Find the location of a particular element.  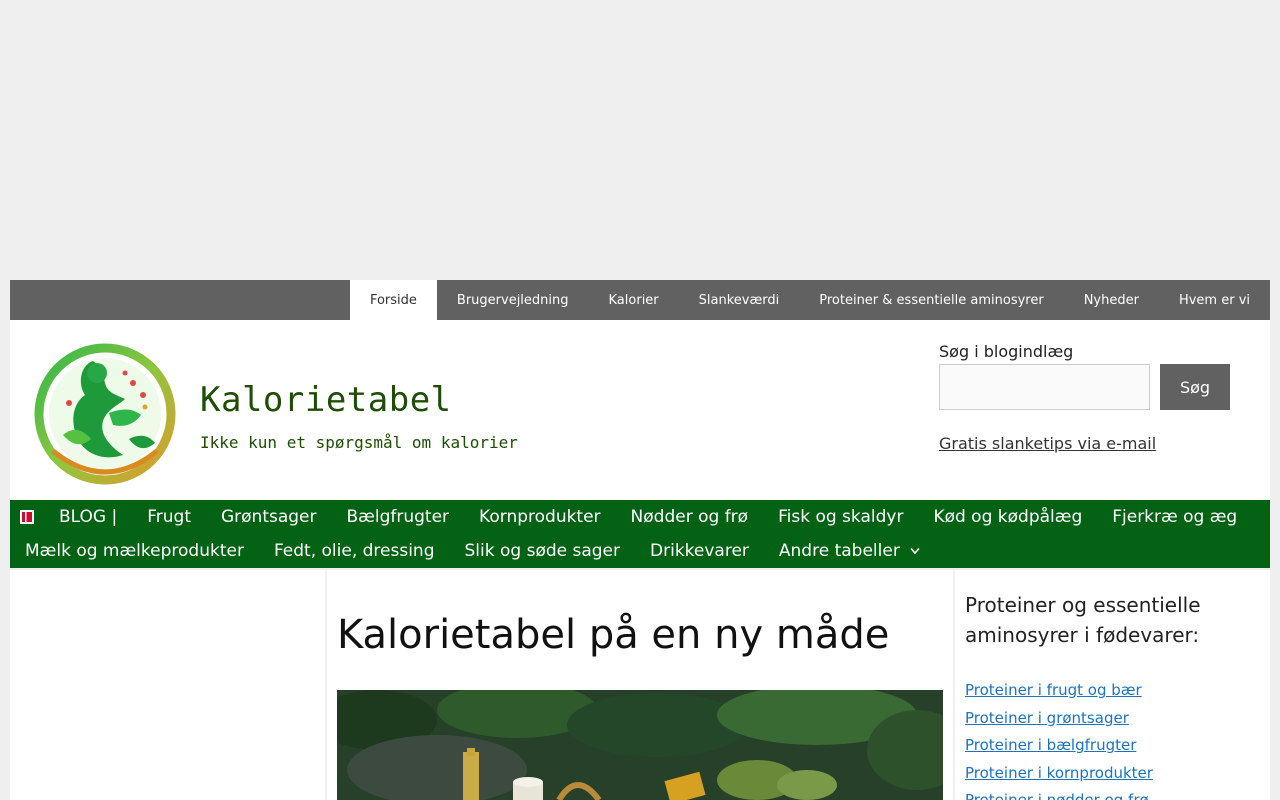

main-nav-baelgfrugter: Bælgfrugter is located at coordinates (398, 517).